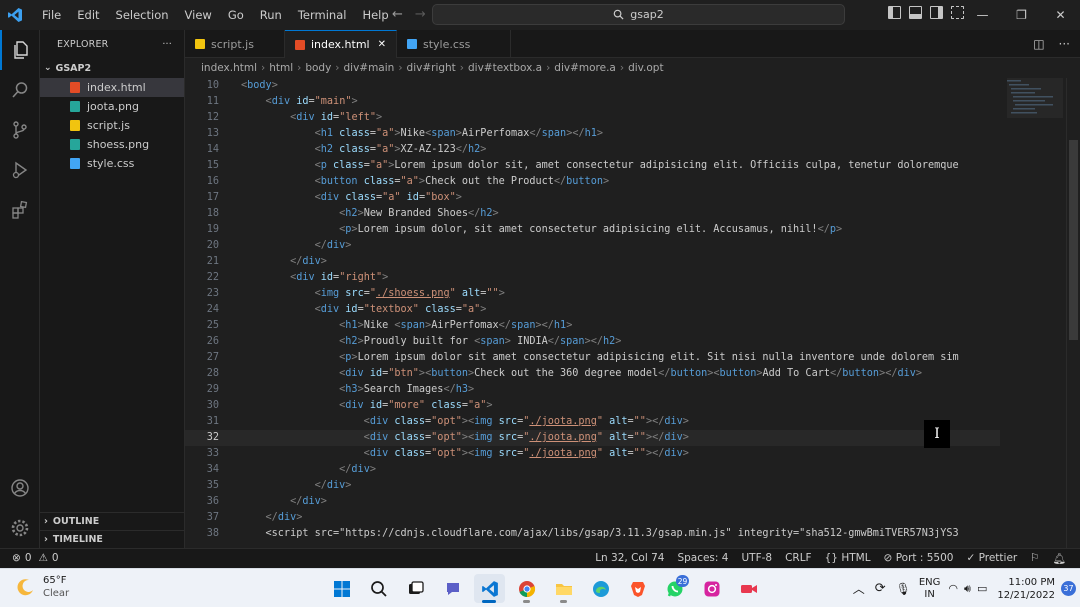 The image size is (1080, 607). What do you see at coordinates (915, 12) in the screenshot?
I see `toggle-panel-icon` at bounding box center [915, 12].